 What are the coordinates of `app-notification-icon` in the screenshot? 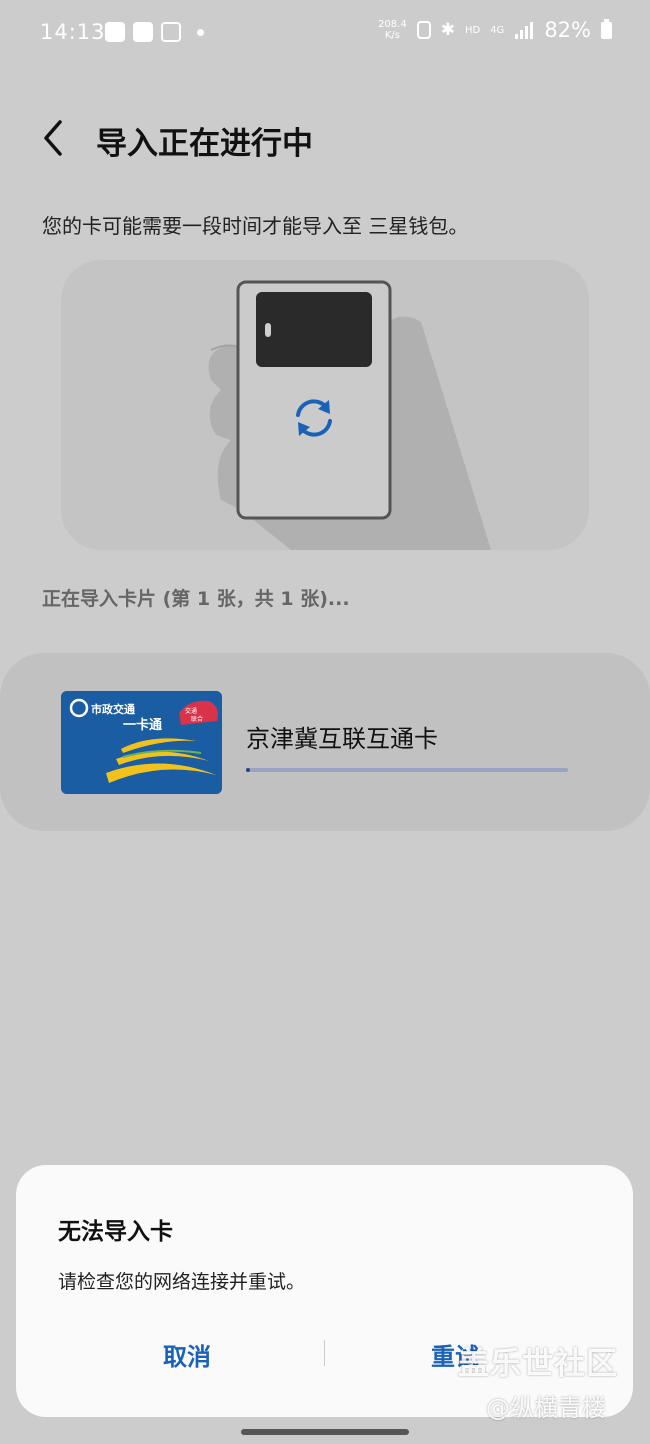 It's located at (171, 32).